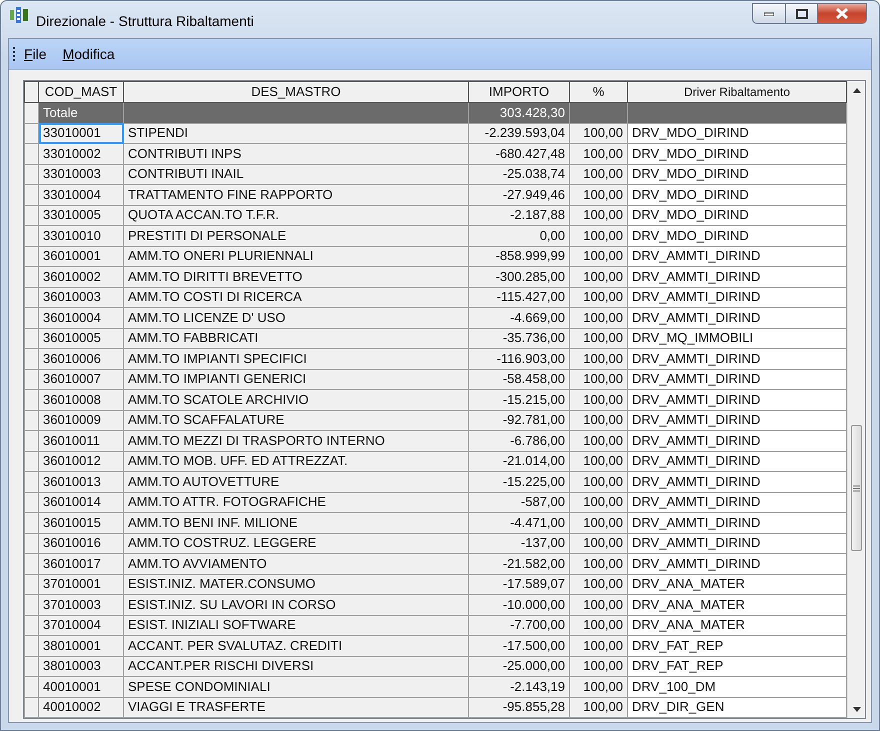 This screenshot has width=880, height=731. I want to click on code-cell: 36010002, so click(81, 276).